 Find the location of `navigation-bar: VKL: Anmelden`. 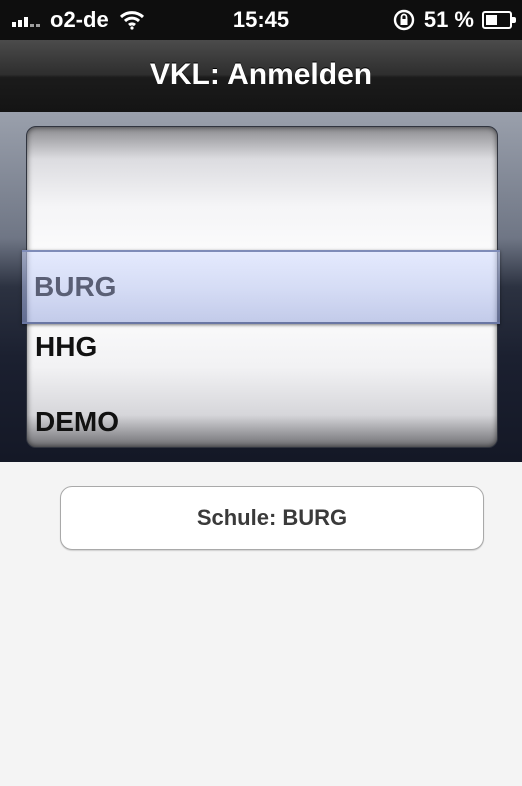

navigation-bar: VKL: Anmelden is located at coordinates (261, 76).